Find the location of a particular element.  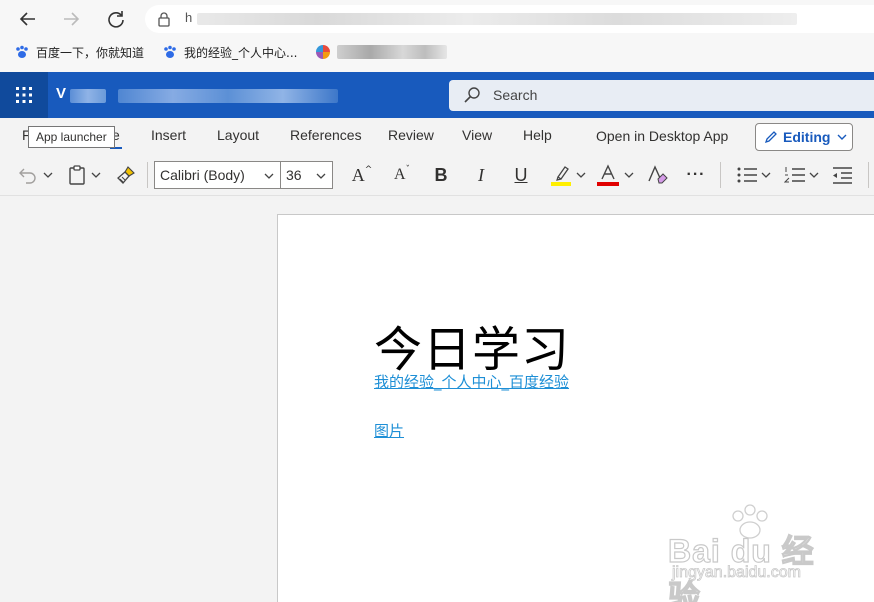

grow-font-button: A ^ is located at coordinates (362, 175).